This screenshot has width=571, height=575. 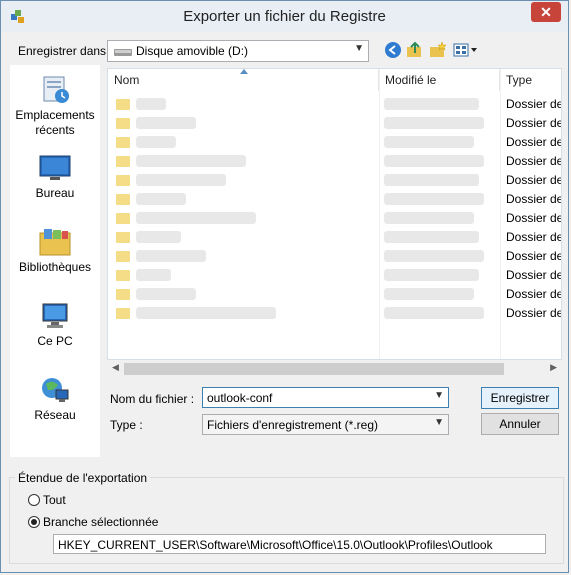 I want to click on filetype-value: Fichiers d'enregistrement (*.reg), so click(x=293, y=425).